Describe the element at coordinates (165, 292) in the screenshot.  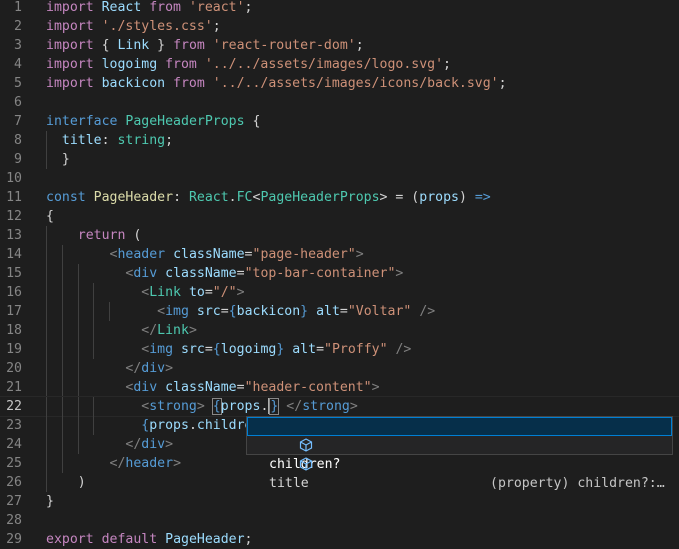
I see `code-token: Link` at that location.